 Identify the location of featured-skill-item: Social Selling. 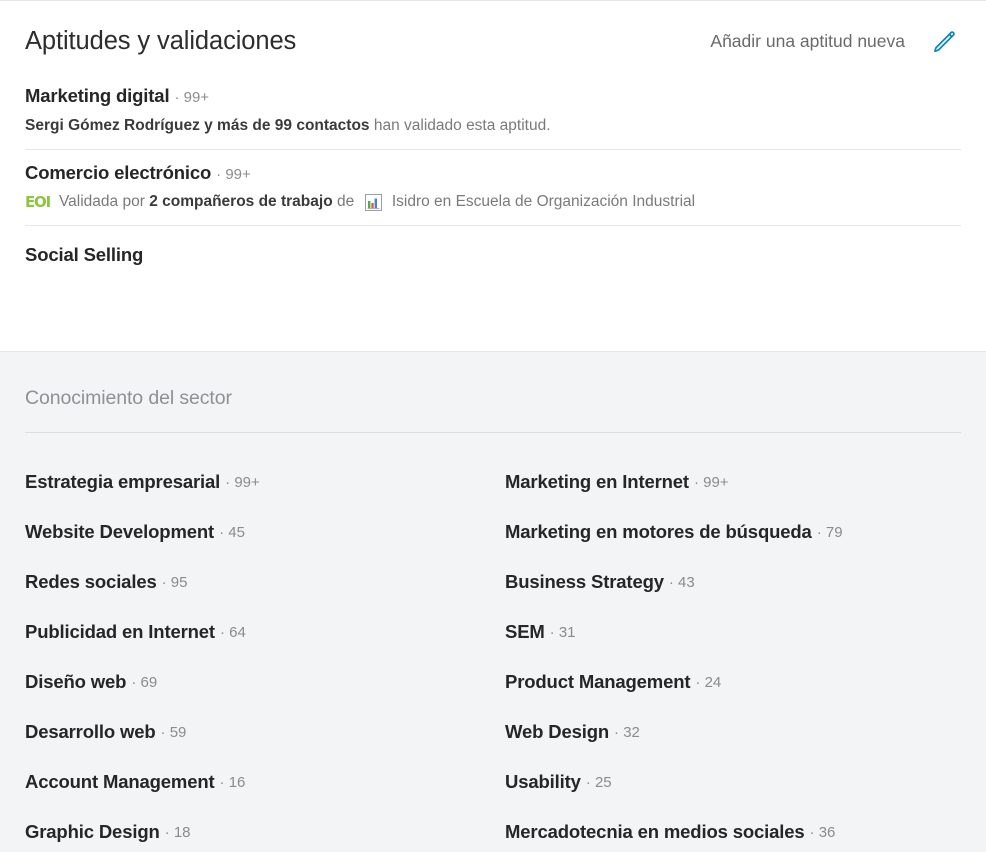
(493, 257).